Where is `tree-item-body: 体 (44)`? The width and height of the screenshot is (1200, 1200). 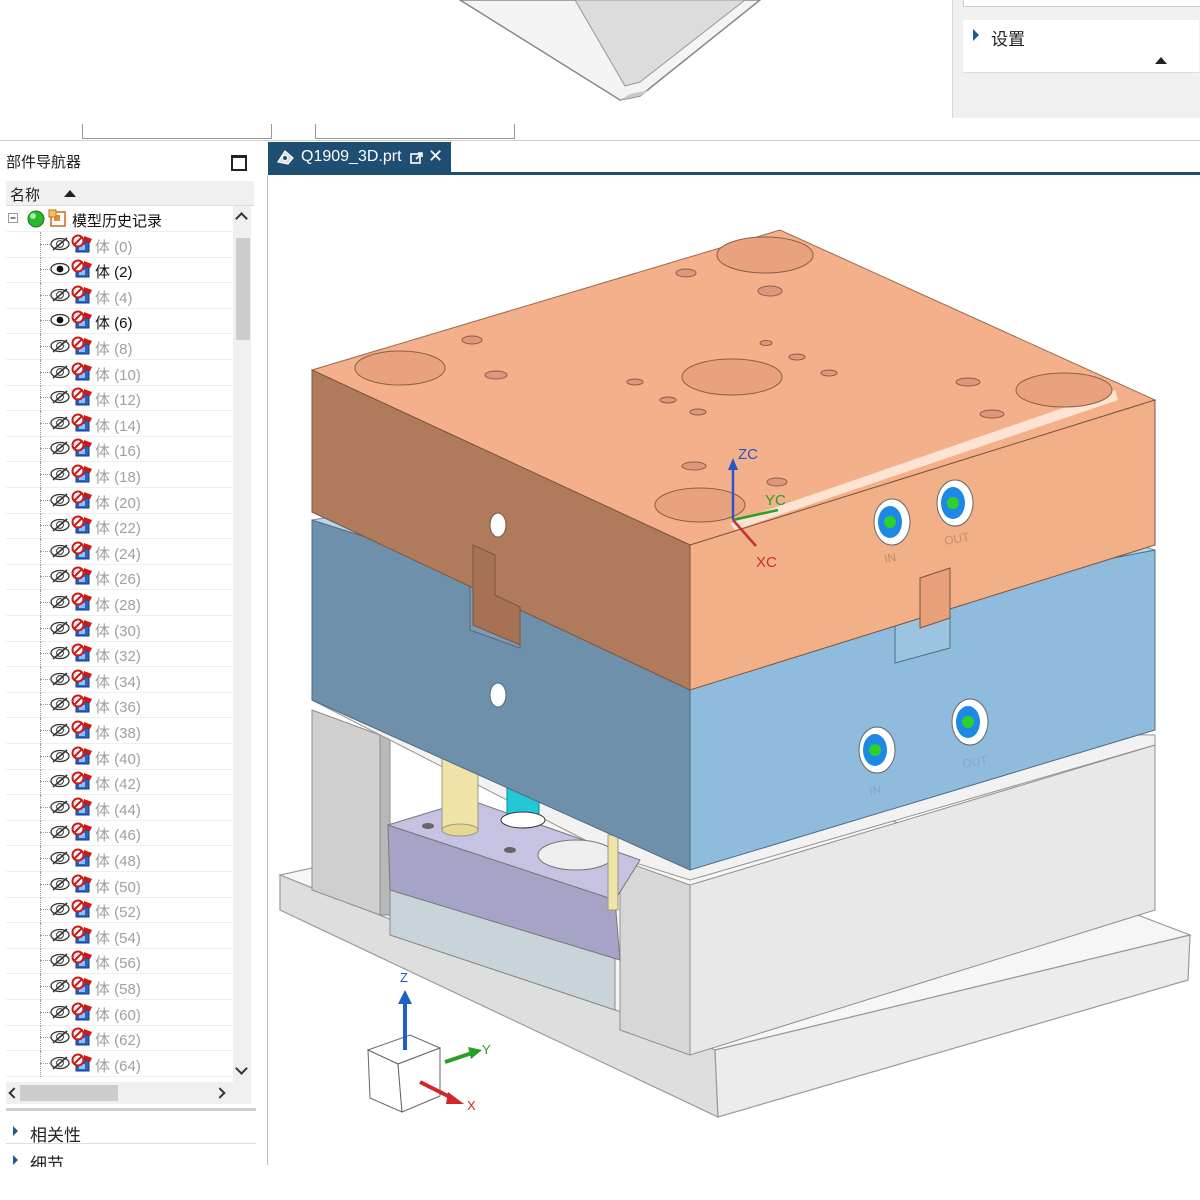 tree-item-body: 体 (44) is located at coordinates (119, 808).